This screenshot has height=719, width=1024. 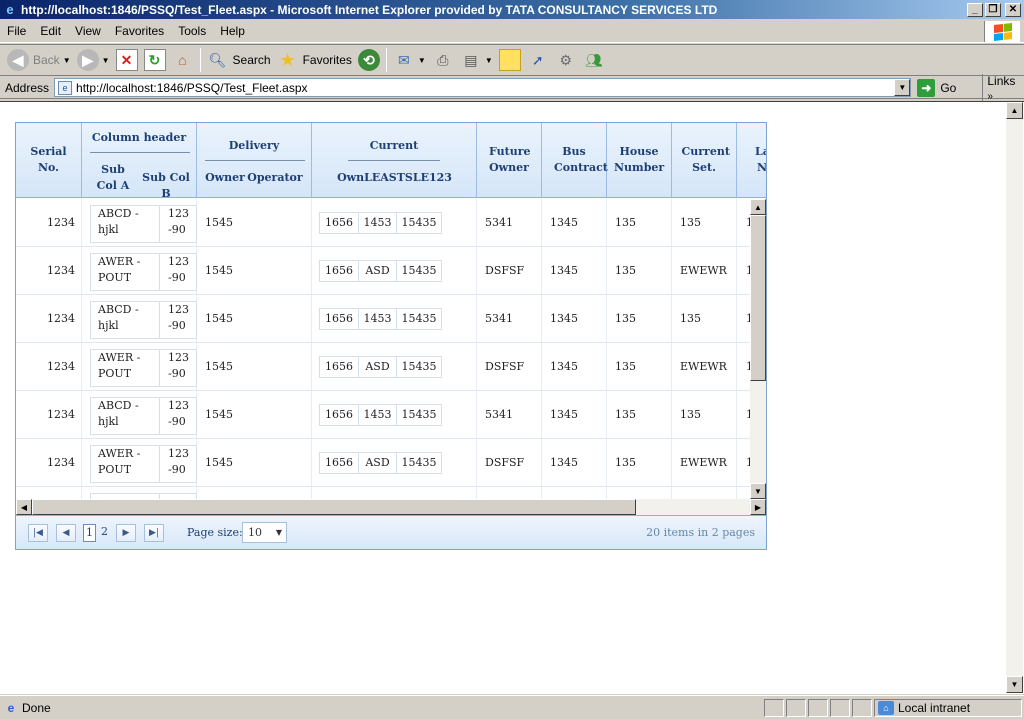 I want to click on header-current: Current, so click(x=394, y=145).